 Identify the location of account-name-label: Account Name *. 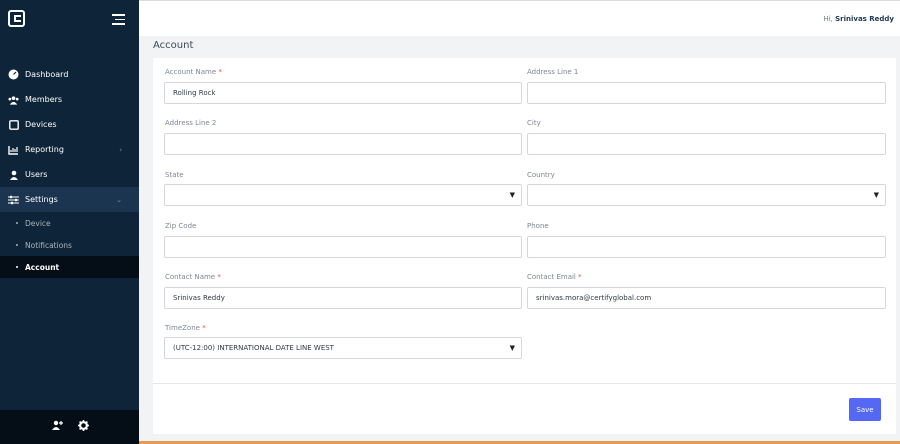
(193, 72).